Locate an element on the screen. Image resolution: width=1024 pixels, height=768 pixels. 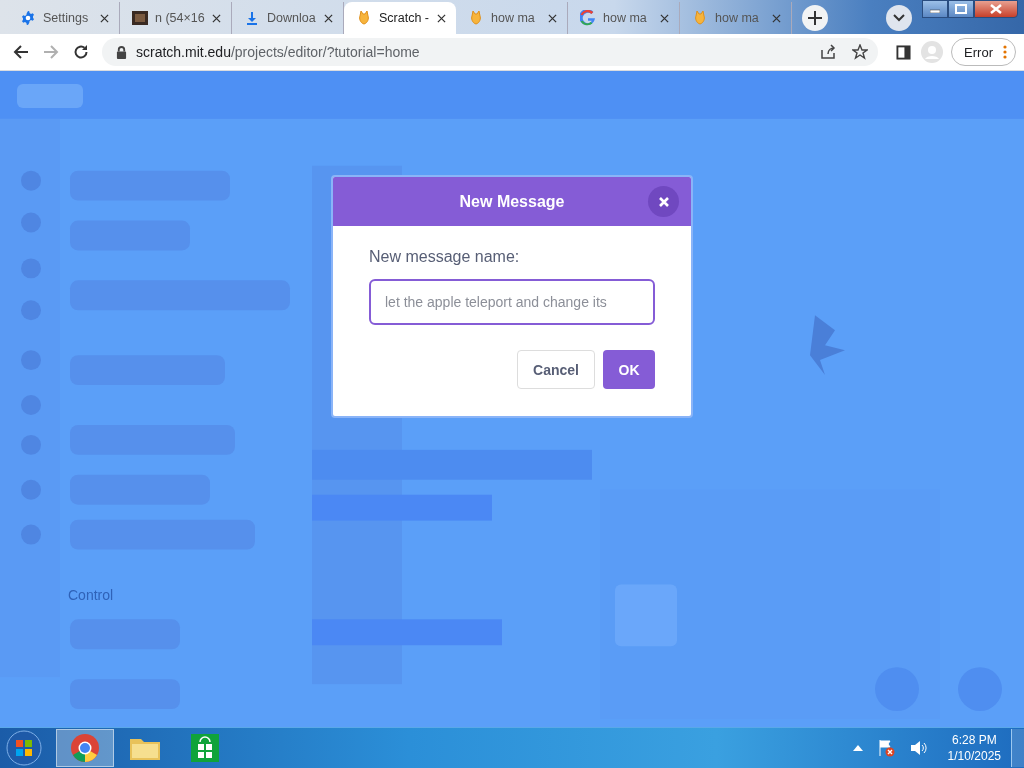
chevron-down-icon is located at coordinates (899, 18).